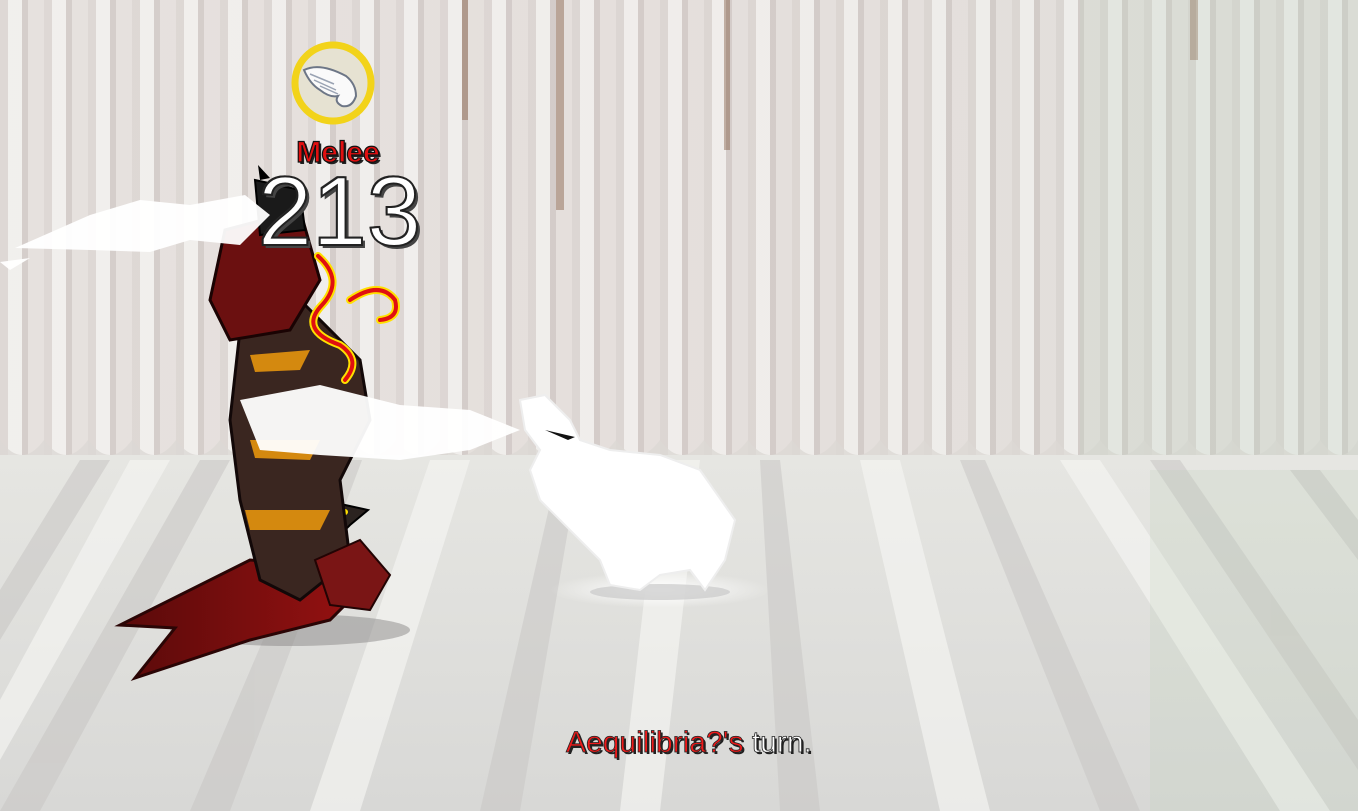 The width and height of the screenshot is (1358, 811). I want to click on turn-player-name: Aequilibria?'s, so click(655, 743).